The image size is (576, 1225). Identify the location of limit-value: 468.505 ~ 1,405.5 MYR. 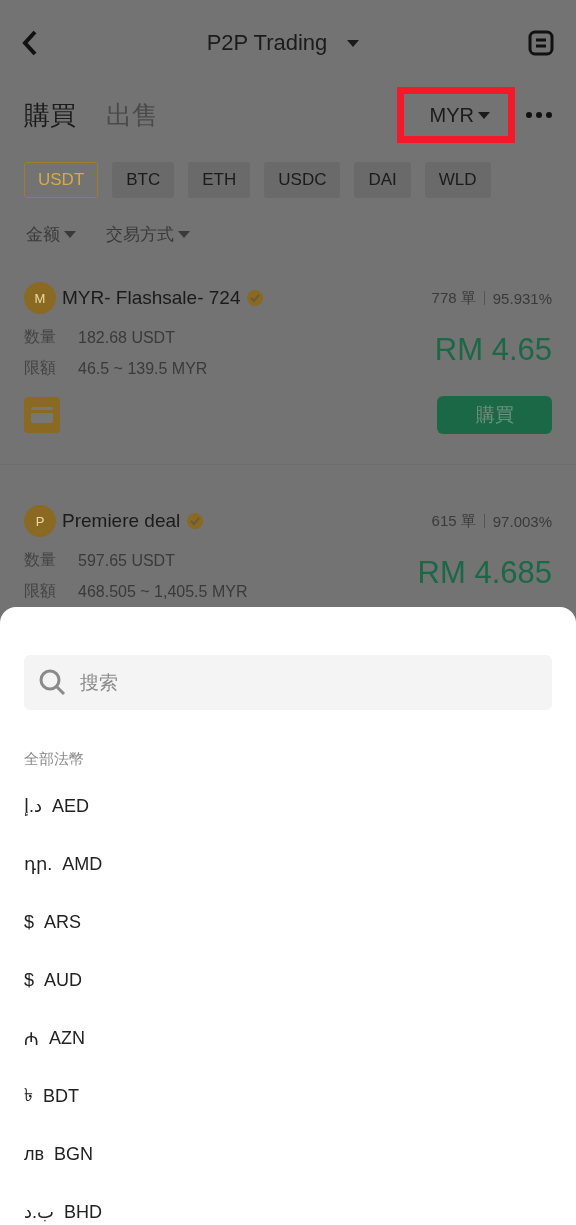
(163, 591).